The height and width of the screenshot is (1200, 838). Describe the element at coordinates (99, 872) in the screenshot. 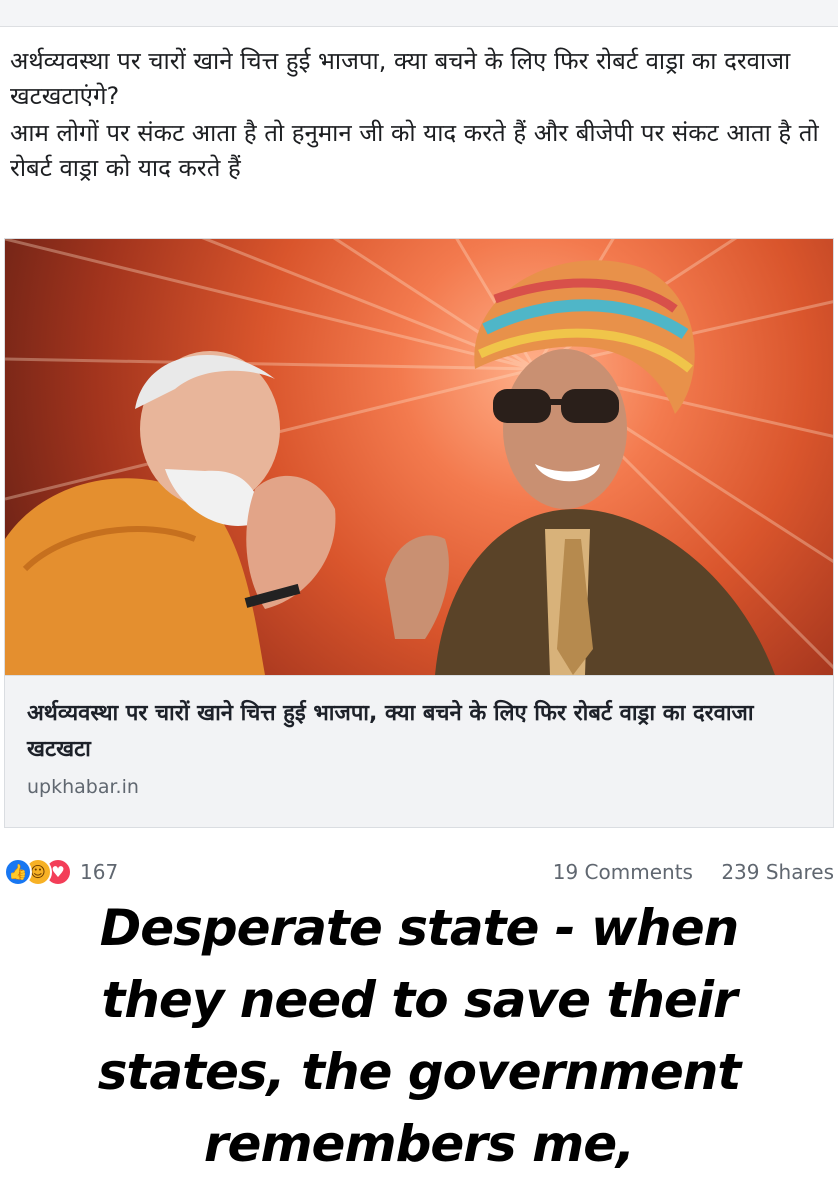

I see `reaction-count: 167` at that location.